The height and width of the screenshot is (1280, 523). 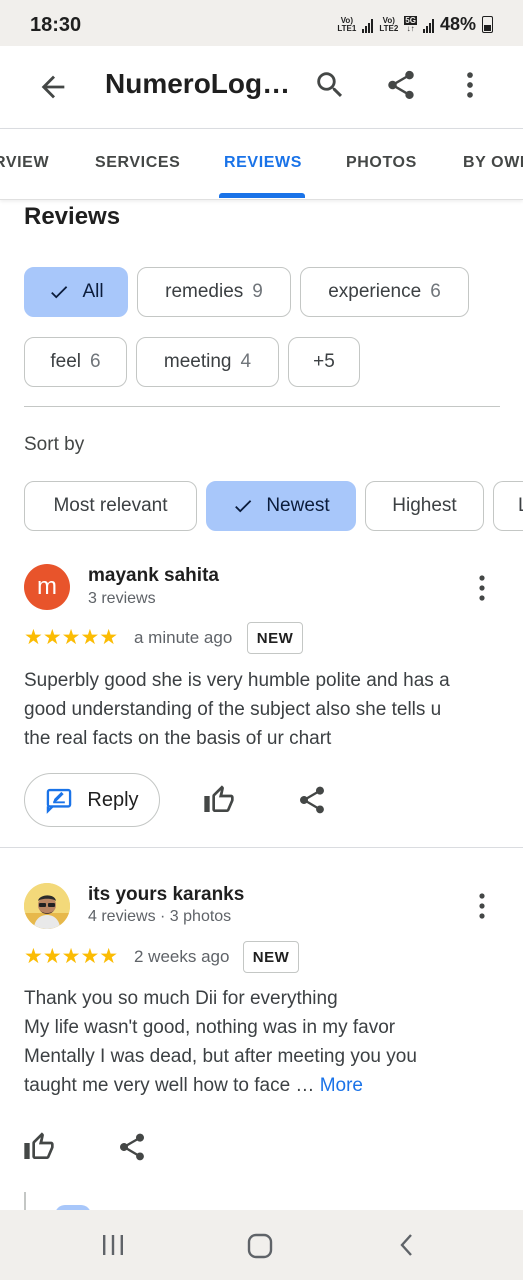 I want to click on status-bar: 18:30 Vo) LTE1 Vo) LTE2 5G ↓↑ 48%, so click(x=261, y=23).